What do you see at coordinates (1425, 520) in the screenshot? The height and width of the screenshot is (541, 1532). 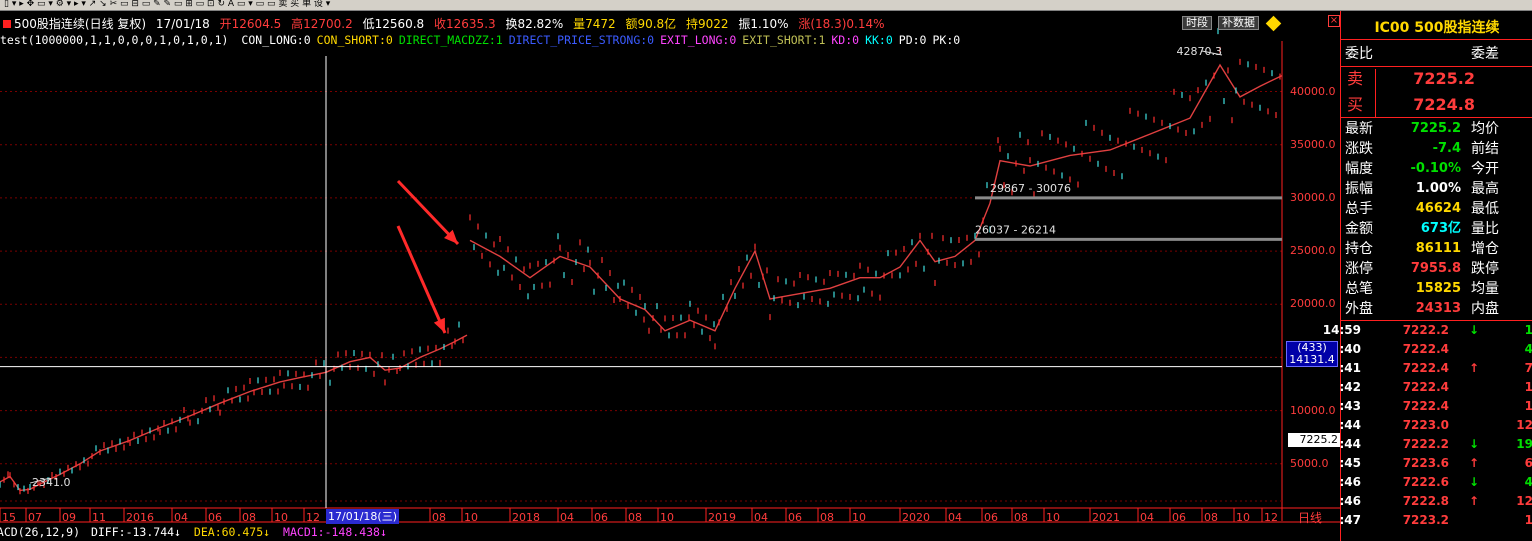 I see `tick-price: 7223.2` at bounding box center [1425, 520].